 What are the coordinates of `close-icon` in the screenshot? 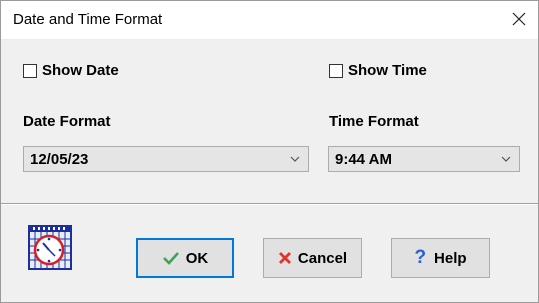 It's located at (519, 19).